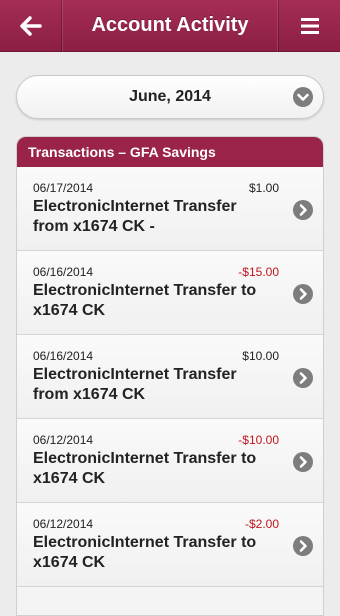  I want to click on transaction-amount: -$10.00, so click(258, 440).